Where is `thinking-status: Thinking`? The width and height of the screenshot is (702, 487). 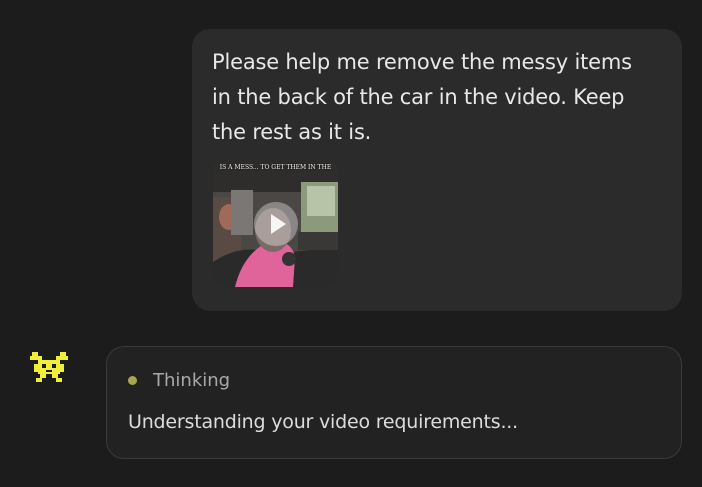
thinking-status: Thinking is located at coordinates (179, 380).